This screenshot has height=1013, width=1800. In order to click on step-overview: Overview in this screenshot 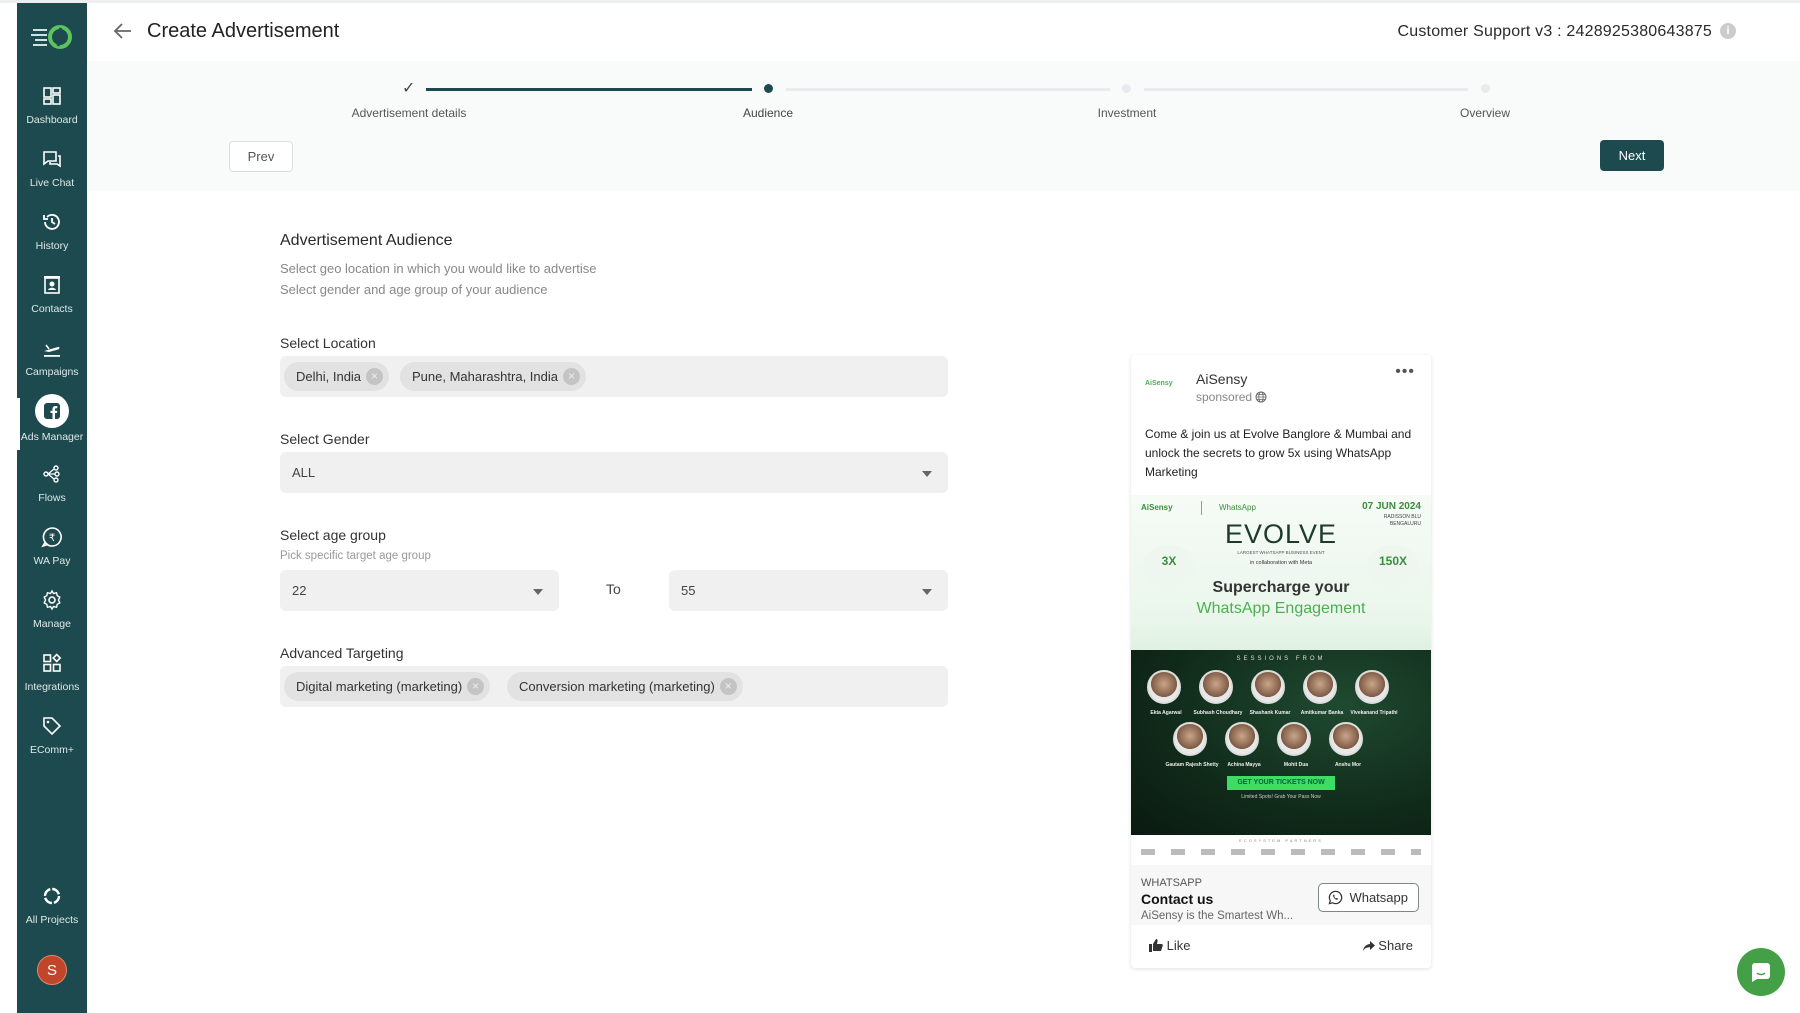, I will do `click(1485, 113)`.